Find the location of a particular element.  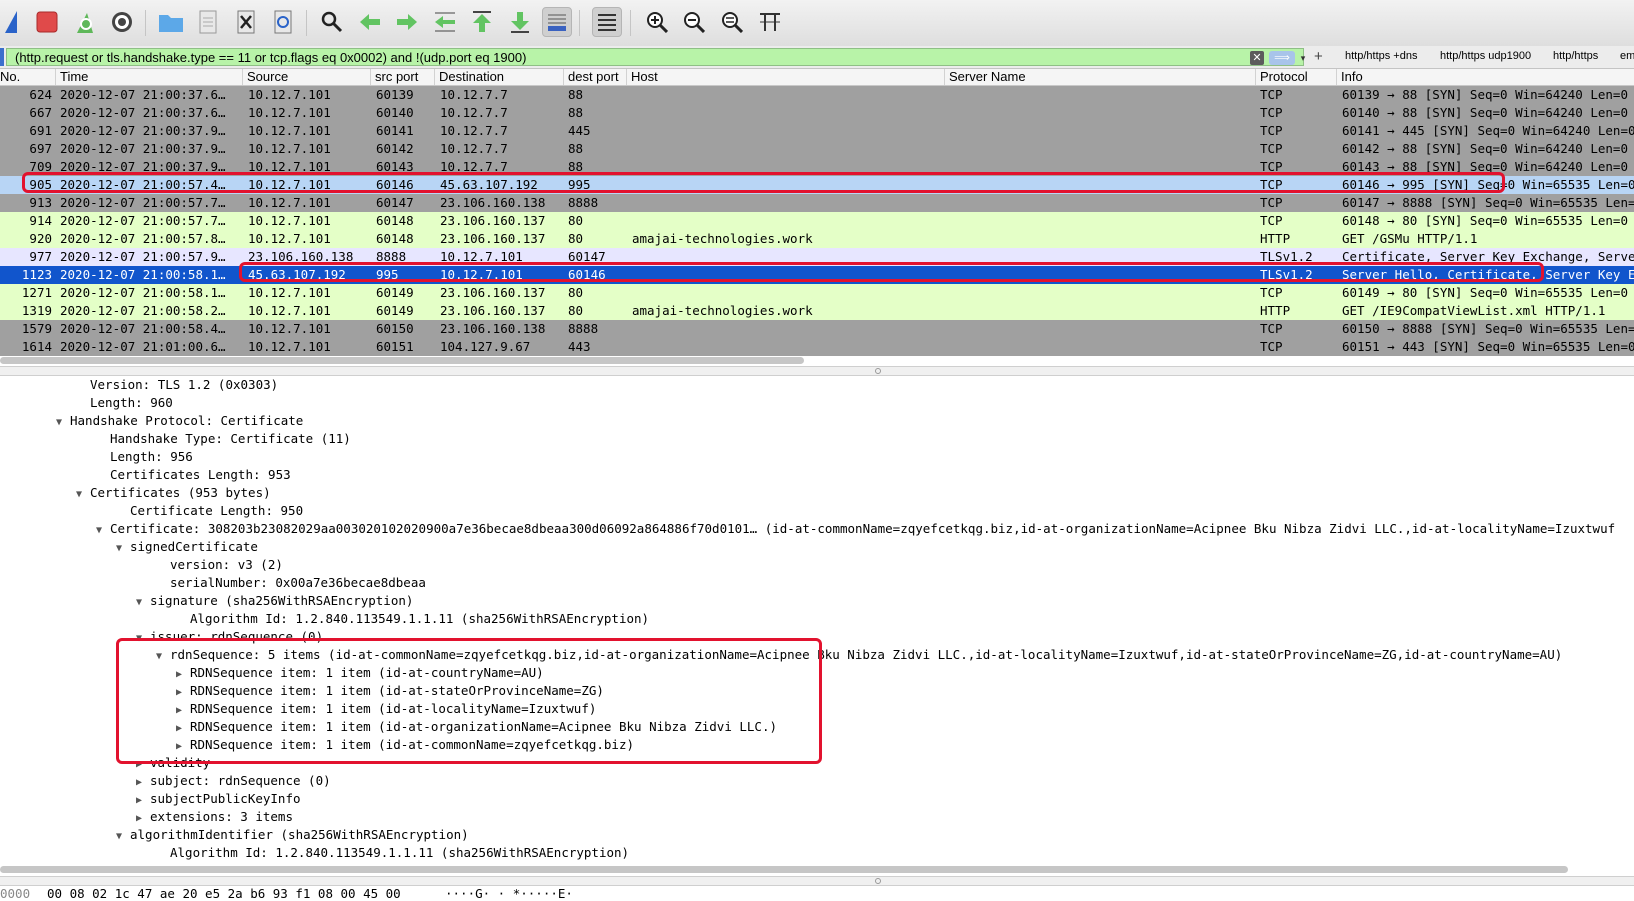

detail-line: Handshake Type: Certificate (11) is located at coordinates (223, 439).